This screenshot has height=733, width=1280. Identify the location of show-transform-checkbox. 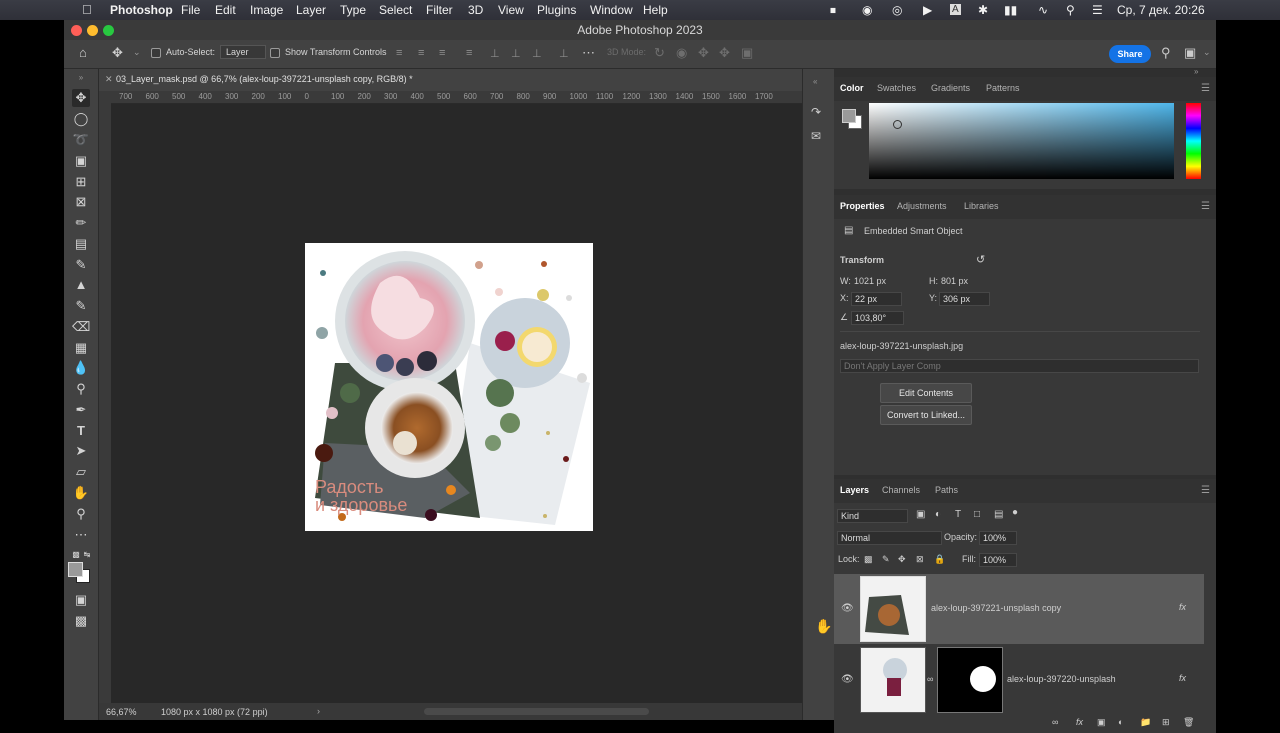
(275, 53).